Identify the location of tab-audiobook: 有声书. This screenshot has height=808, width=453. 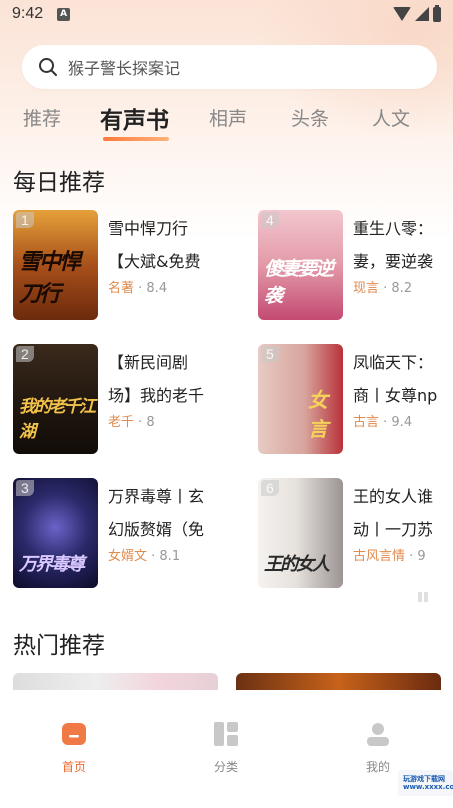
(134, 118).